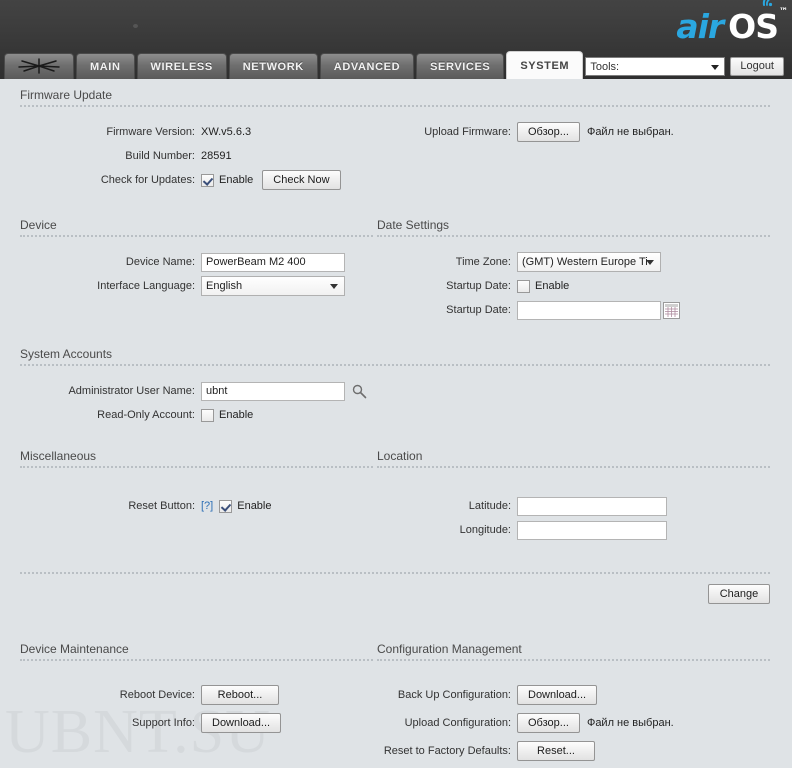  What do you see at coordinates (757, 66) in the screenshot?
I see `logout-button: Logout` at bounding box center [757, 66].